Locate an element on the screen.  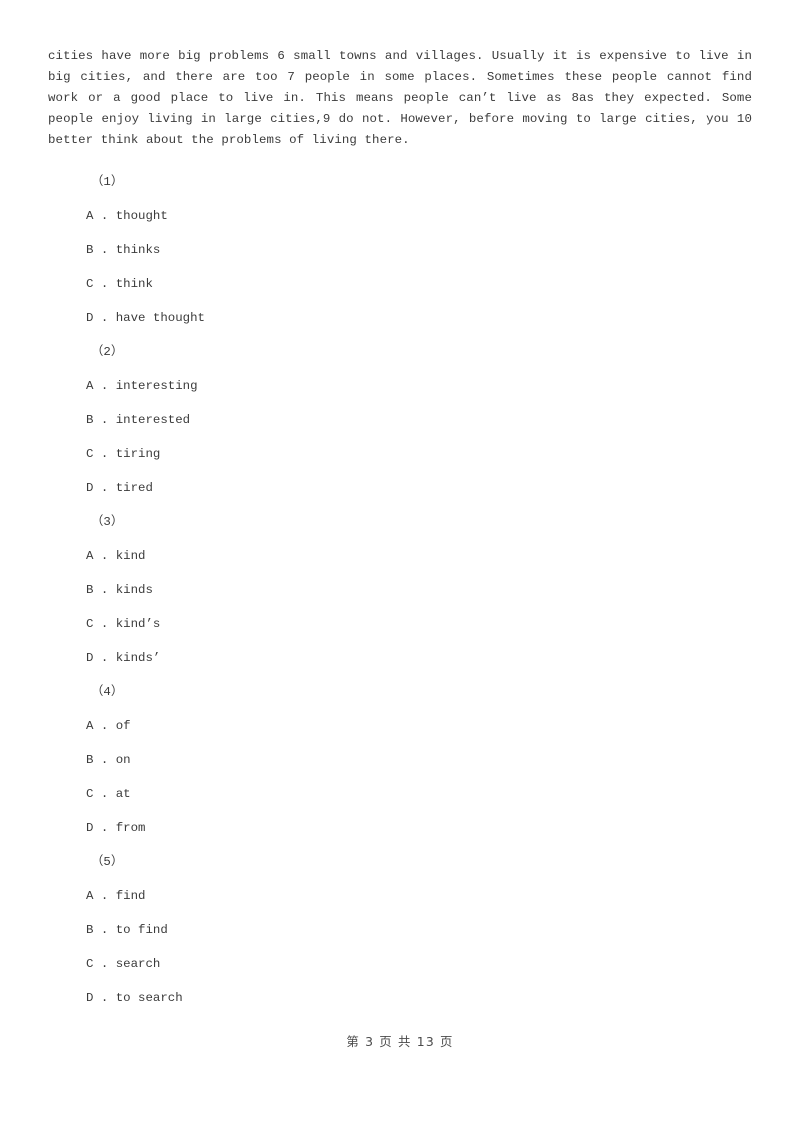
question-option: A . of is located at coordinates (400, 726).